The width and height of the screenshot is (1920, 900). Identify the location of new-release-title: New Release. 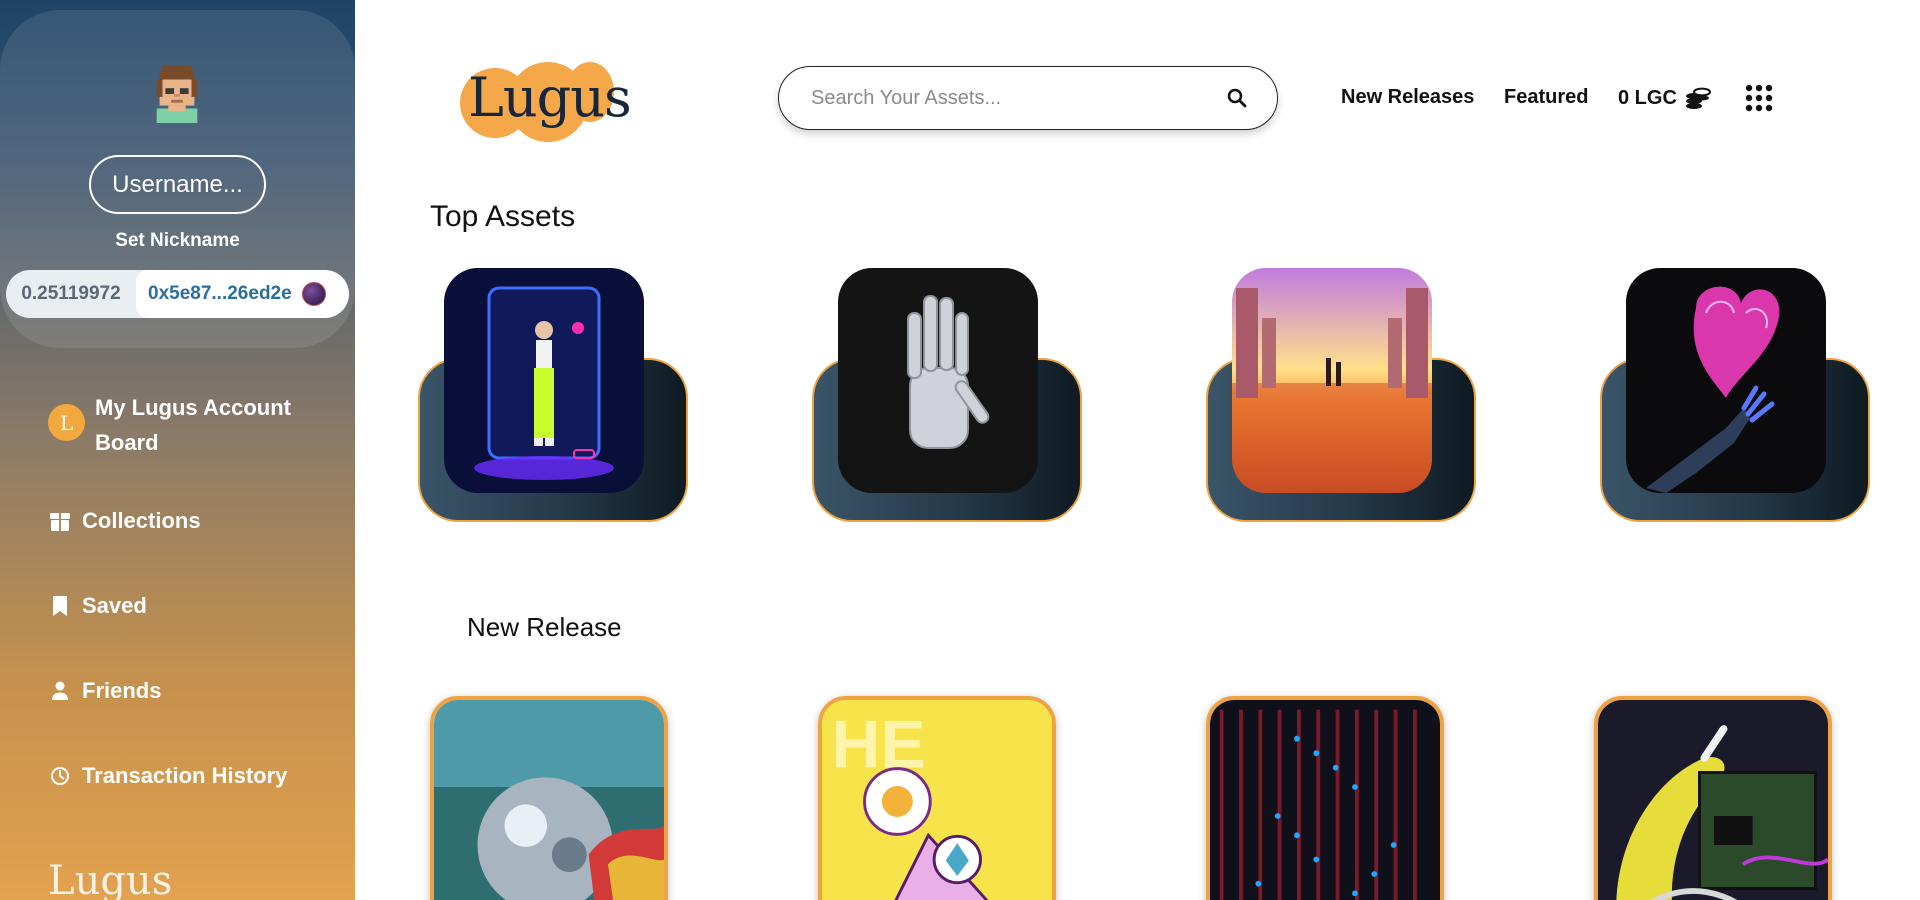
(544, 627).